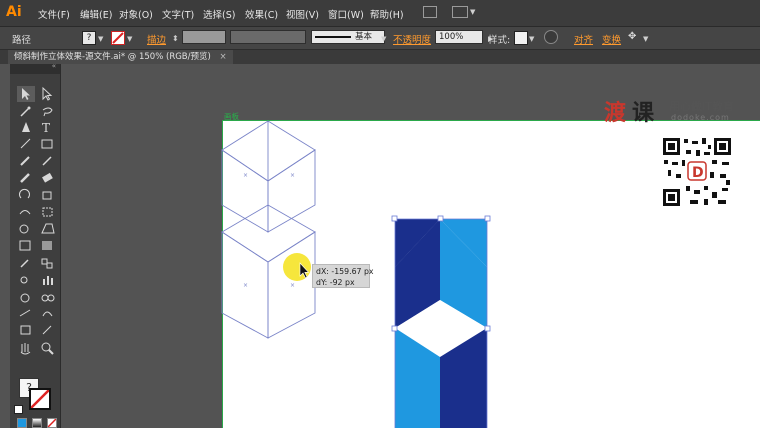 Image resolution: width=760 pixels, height=428 pixels. I want to click on svg-text: D, so click(698, 173).